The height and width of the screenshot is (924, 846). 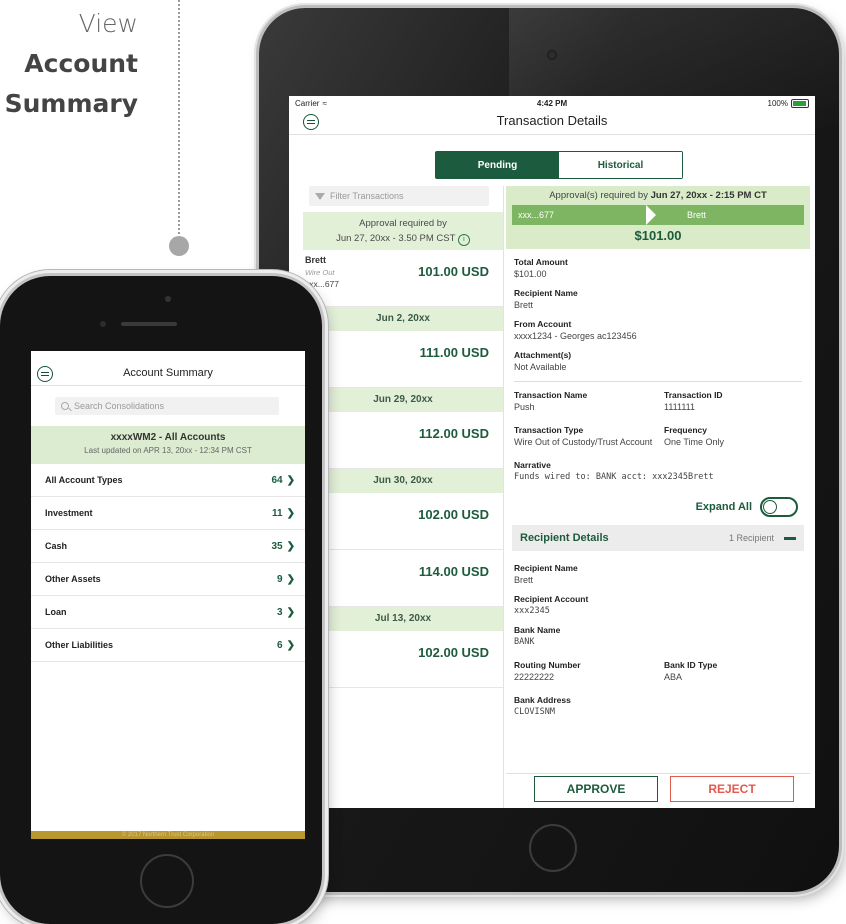 I want to click on toggle-knob, so click(x=770, y=507).